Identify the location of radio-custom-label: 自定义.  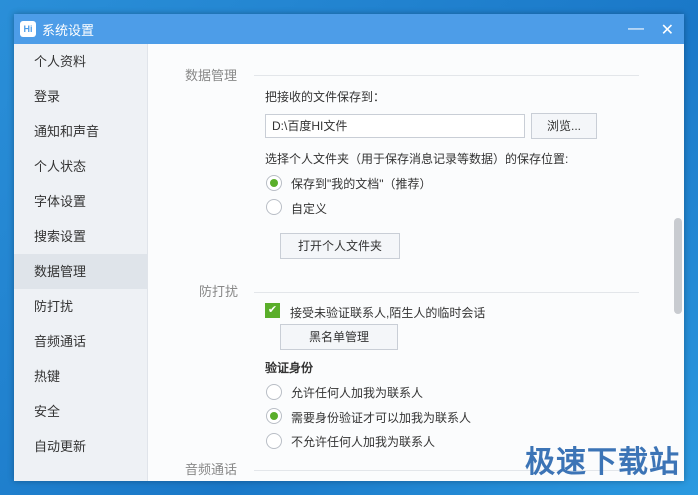
(309, 208).